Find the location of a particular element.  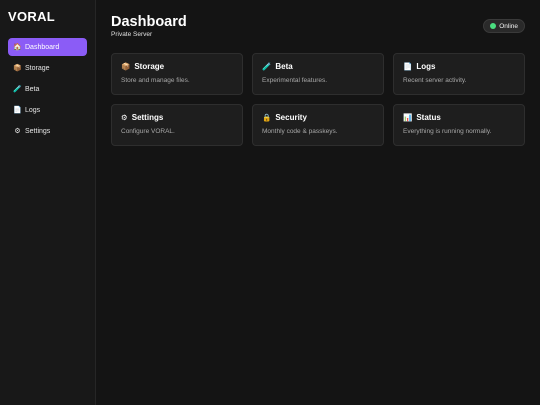

sidebar-item-label: Storage is located at coordinates (37, 68).